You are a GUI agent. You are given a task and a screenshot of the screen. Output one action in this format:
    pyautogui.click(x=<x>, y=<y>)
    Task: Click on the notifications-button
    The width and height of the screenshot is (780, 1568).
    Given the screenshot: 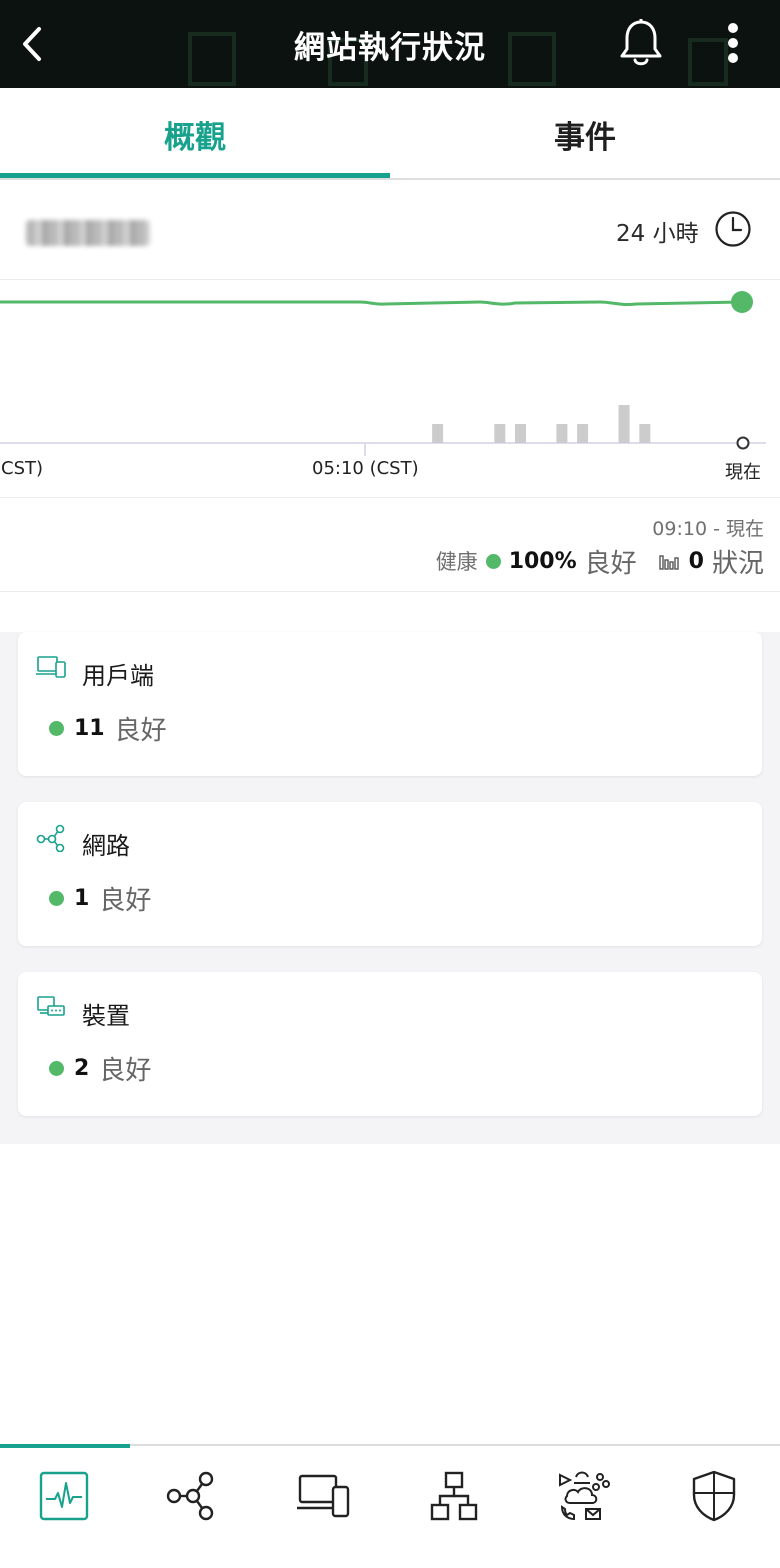 What is the action you would take?
    pyautogui.click(x=641, y=43)
    